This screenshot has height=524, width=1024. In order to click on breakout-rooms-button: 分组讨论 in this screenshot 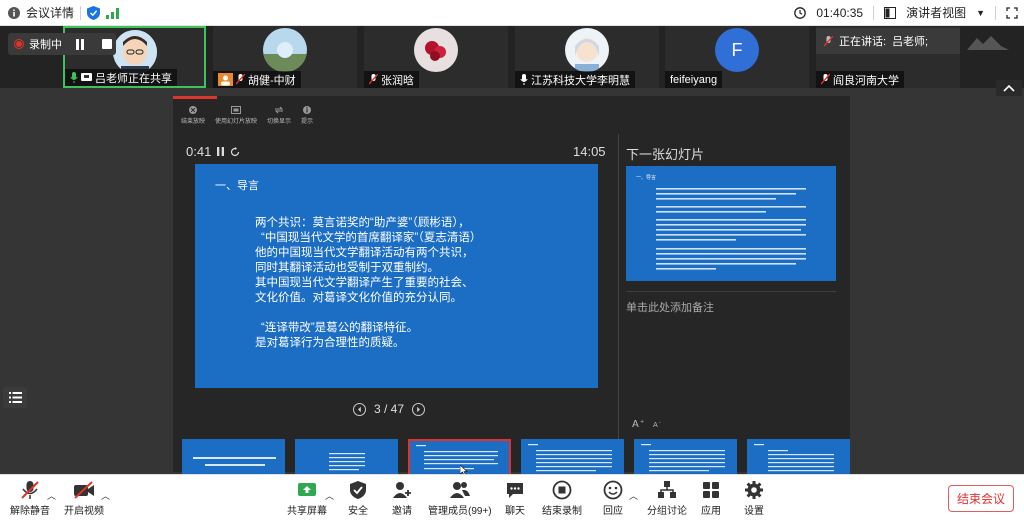, I will do `click(667, 498)`.